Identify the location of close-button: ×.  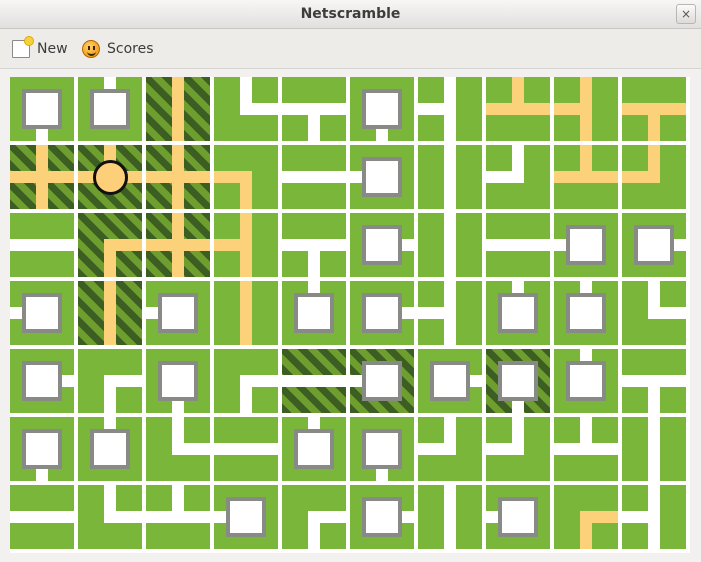
(686, 14).